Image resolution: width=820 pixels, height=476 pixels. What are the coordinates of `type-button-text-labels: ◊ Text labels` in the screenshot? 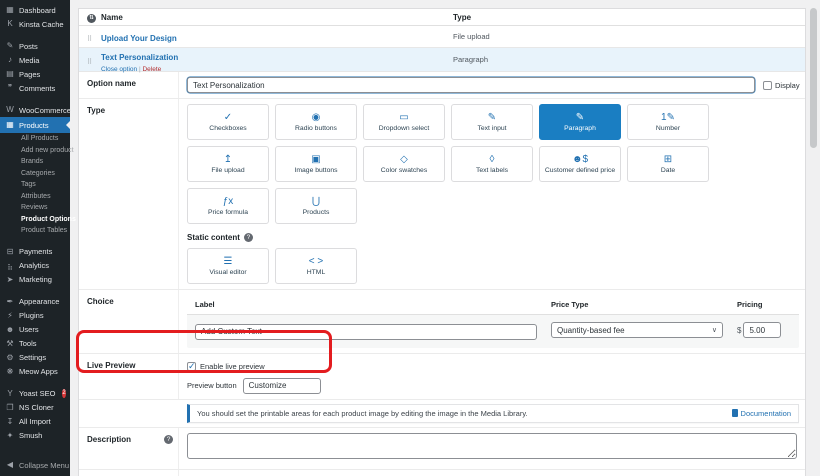 It's located at (492, 164).